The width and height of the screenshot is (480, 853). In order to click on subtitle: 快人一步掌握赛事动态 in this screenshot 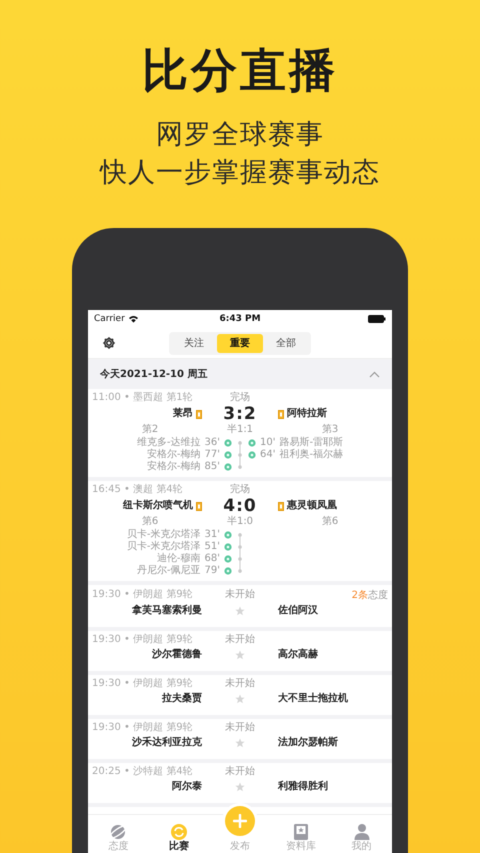, I will do `click(240, 173)`.